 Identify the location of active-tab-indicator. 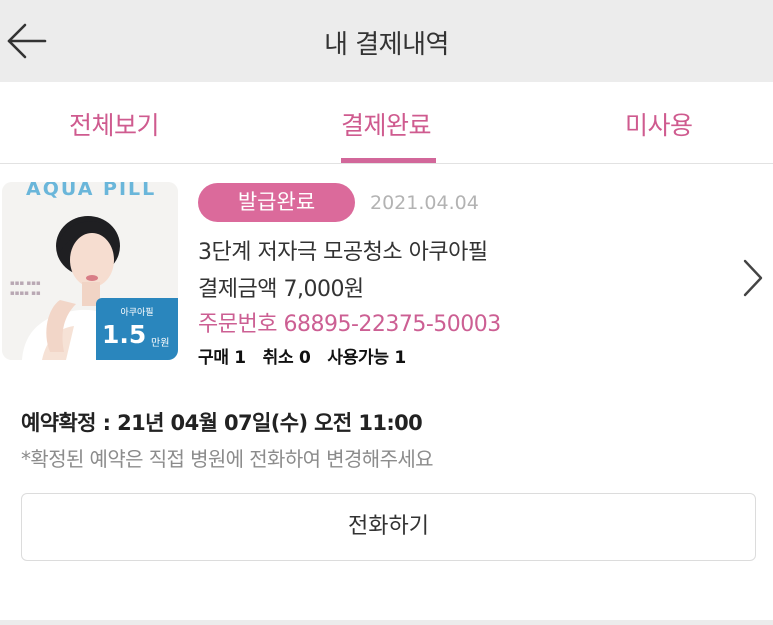
(388, 160).